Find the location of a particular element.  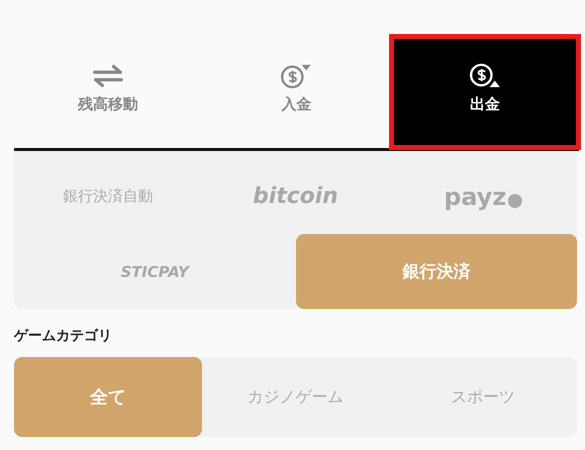

payment-option: STICPAY is located at coordinates (155, 271).